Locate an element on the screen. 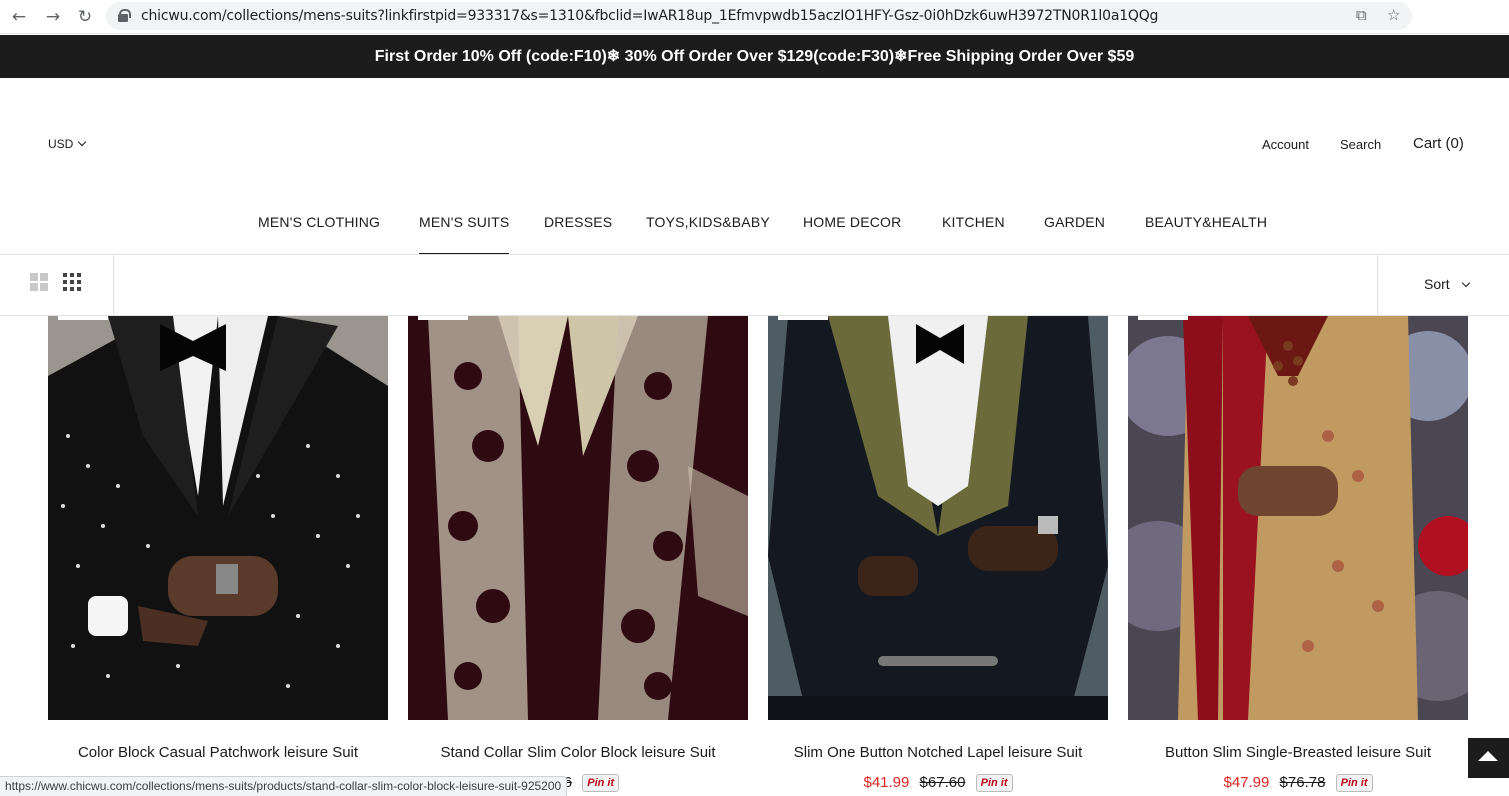 This screenshot has width=1509, height=796. back-arrow-icon: ← is located at coordinates (19, 17).